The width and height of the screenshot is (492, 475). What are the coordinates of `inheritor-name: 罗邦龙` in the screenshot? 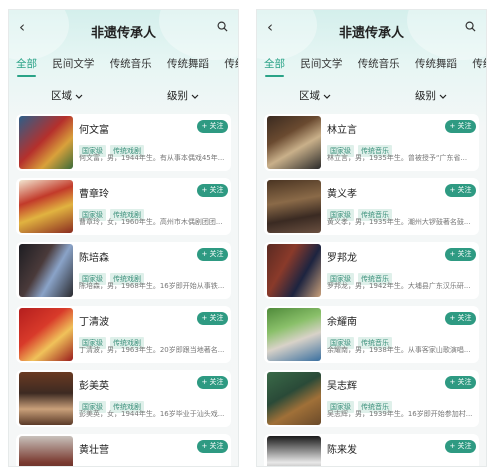 It's located at (342, 258).